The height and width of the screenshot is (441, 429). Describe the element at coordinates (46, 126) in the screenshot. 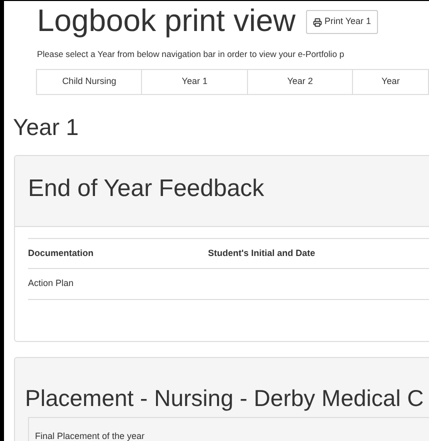

I see `year-heading: Year 1` at that location.